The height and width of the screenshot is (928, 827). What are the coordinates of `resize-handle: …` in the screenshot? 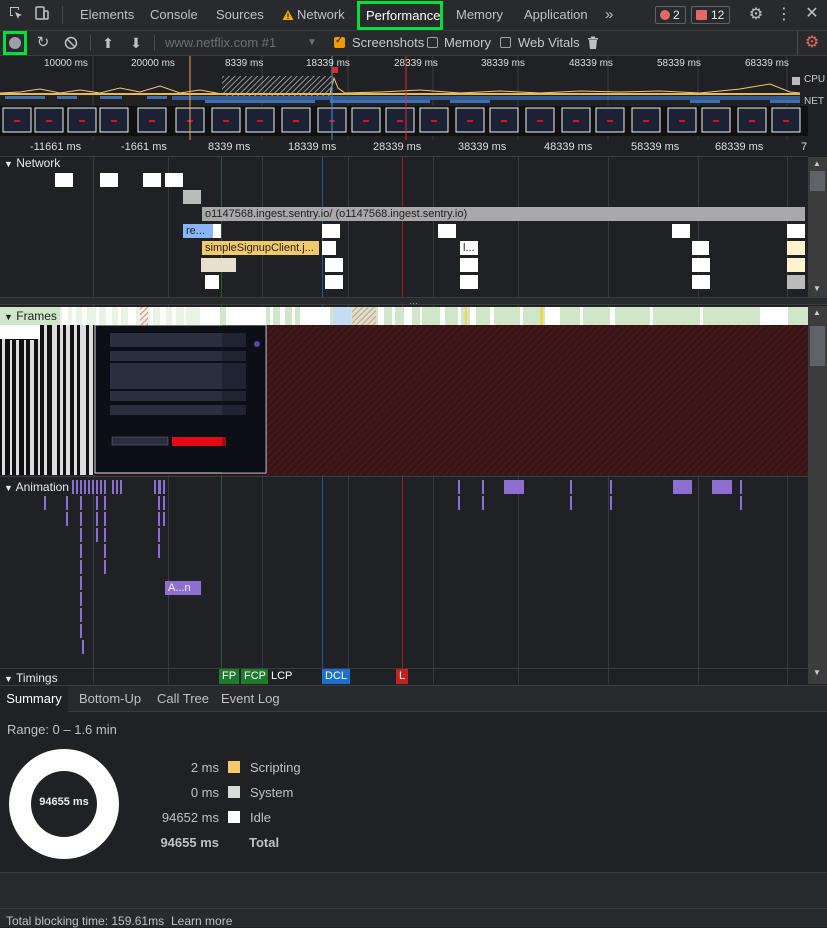 It's located at (413, 301).